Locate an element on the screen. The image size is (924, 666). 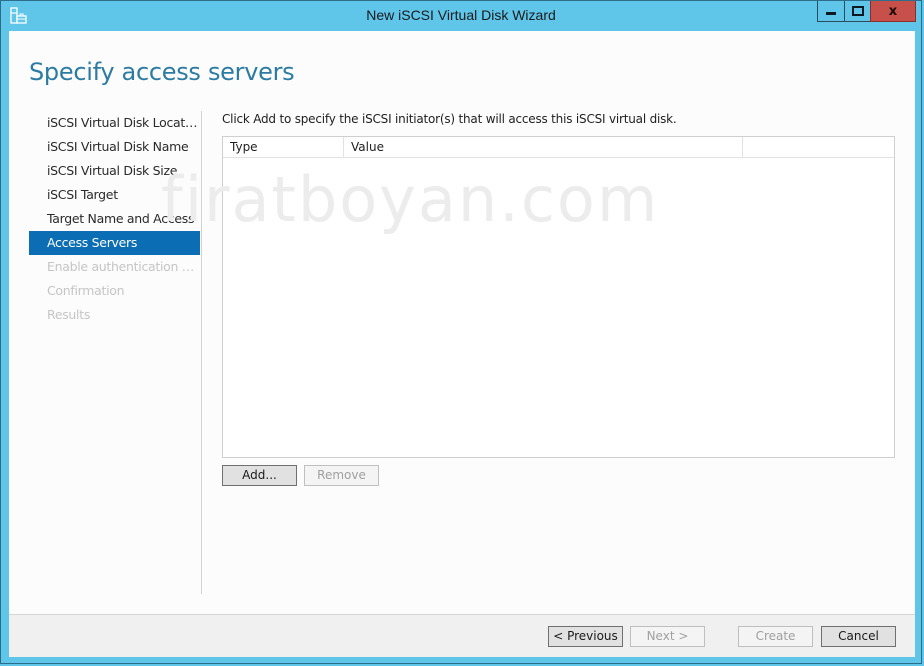
nav-step-virtual-disk-location: iSCSI Virtual Disk Location is located at coordinates (114, 123).